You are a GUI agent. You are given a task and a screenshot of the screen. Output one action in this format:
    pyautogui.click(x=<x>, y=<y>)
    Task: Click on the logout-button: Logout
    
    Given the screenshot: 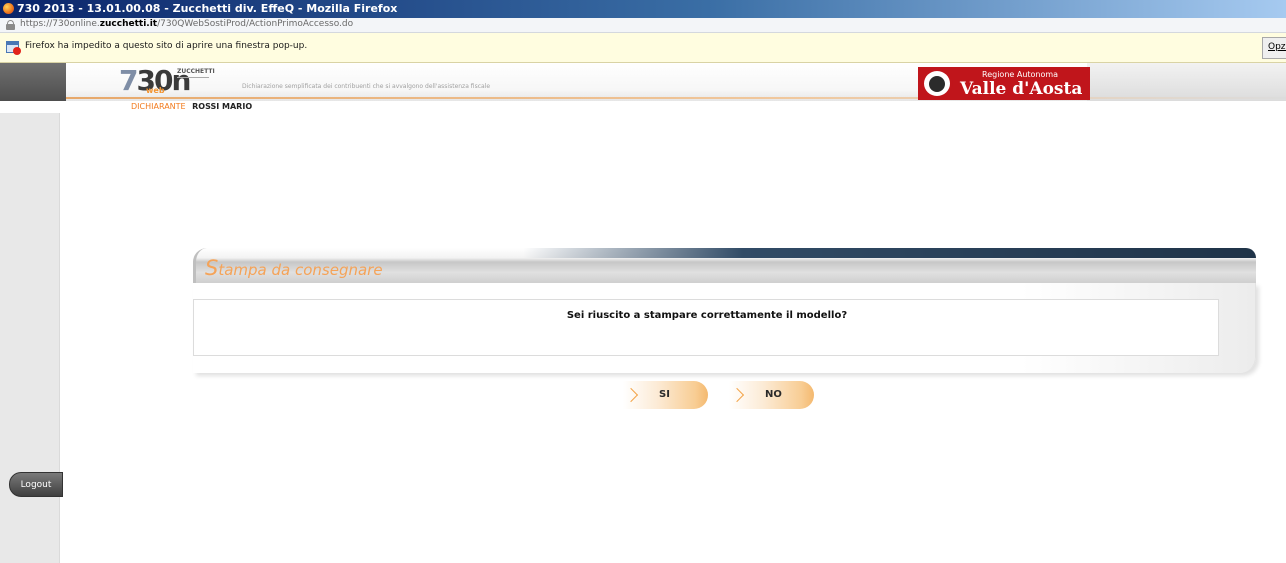 What is the action you would take?
    pyautogui.click(x=36, y=484)
    